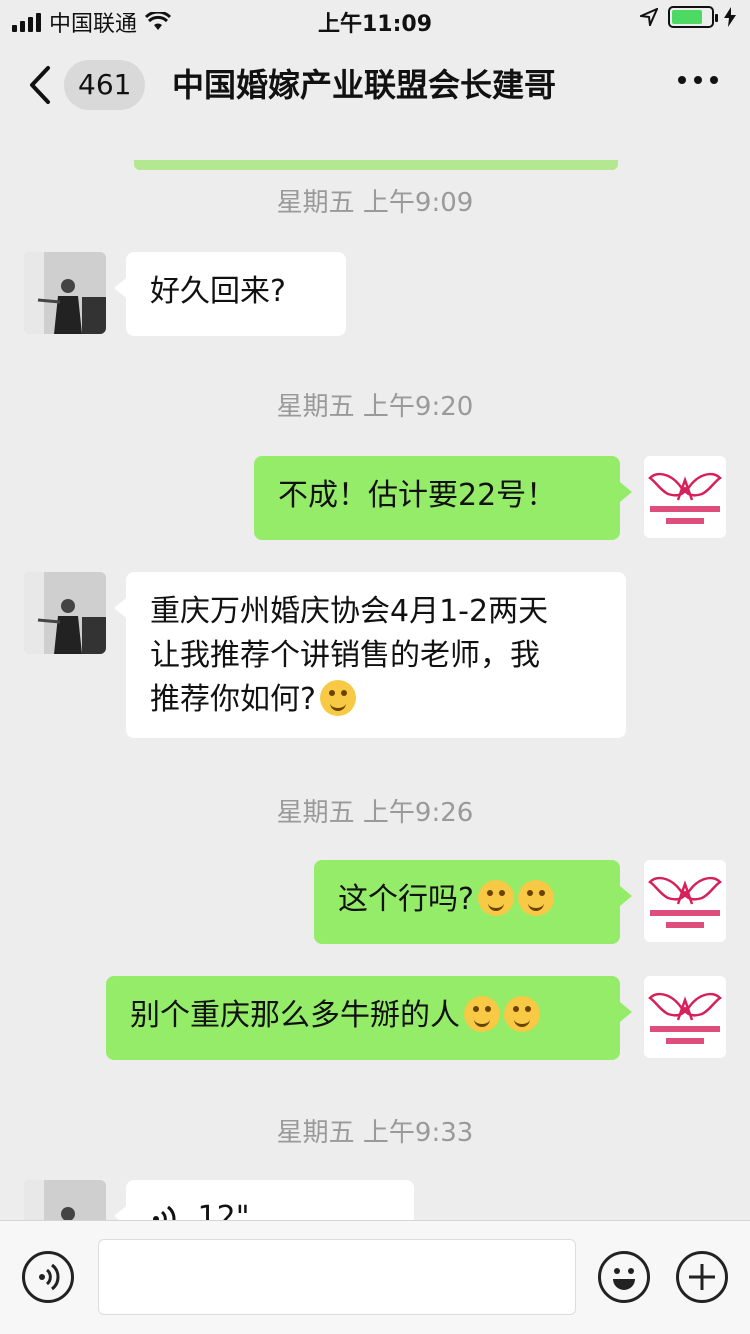 Image resolution: width=750 pixels, height=1334 pixels. I want to click on more-button, so click(698, 80).